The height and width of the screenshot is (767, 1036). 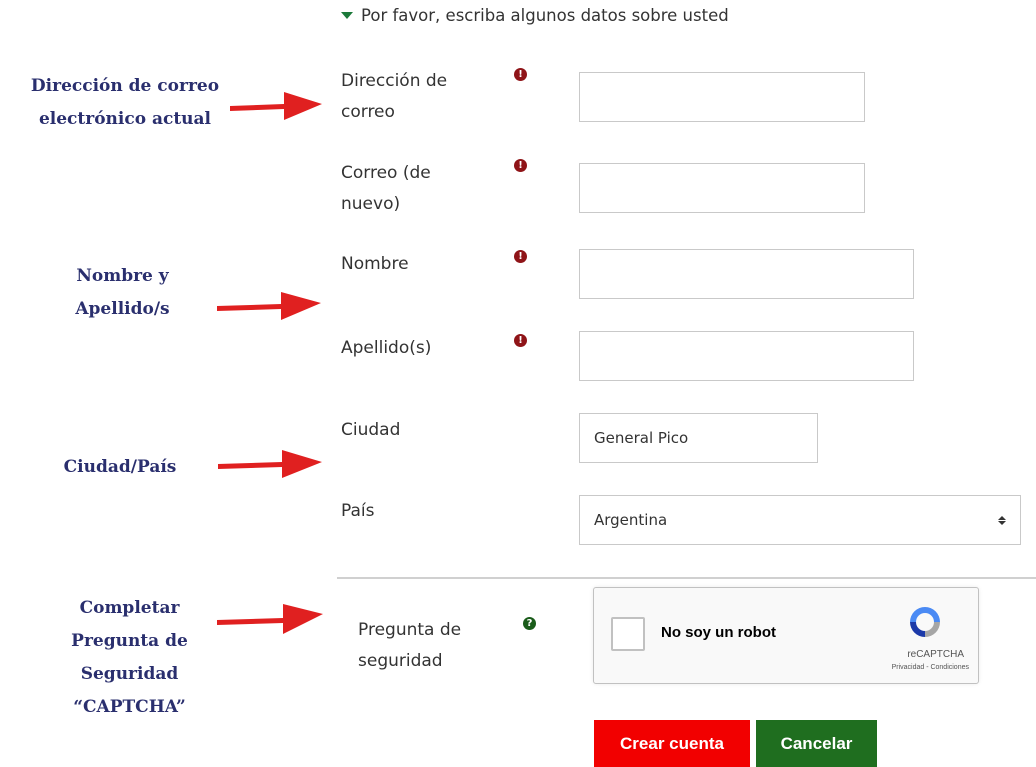 I want to click on recaptcha-links: Privacidad - Condiciones, so click(x=930, y=667).